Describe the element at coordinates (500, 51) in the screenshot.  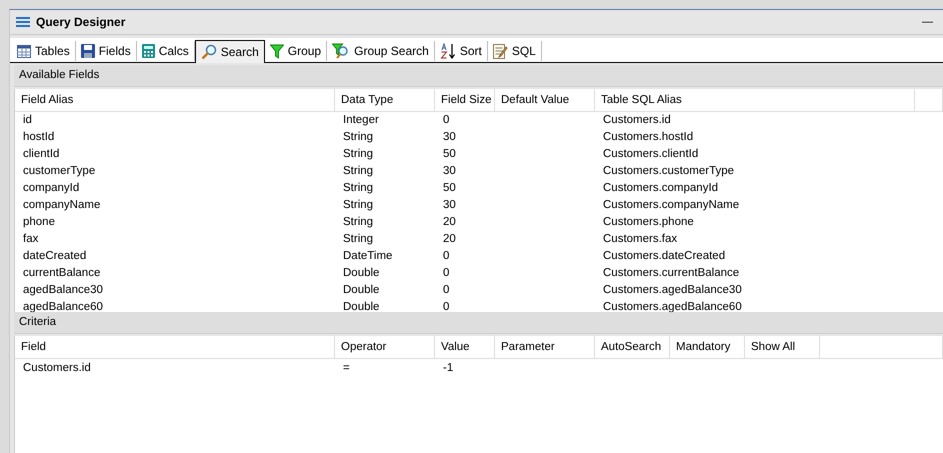
I see `notepad-icon` at that location.